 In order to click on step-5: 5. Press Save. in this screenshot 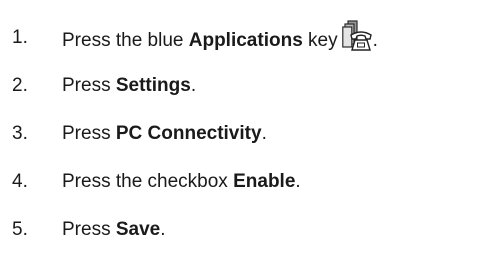, I will do `click(251, 230)`.